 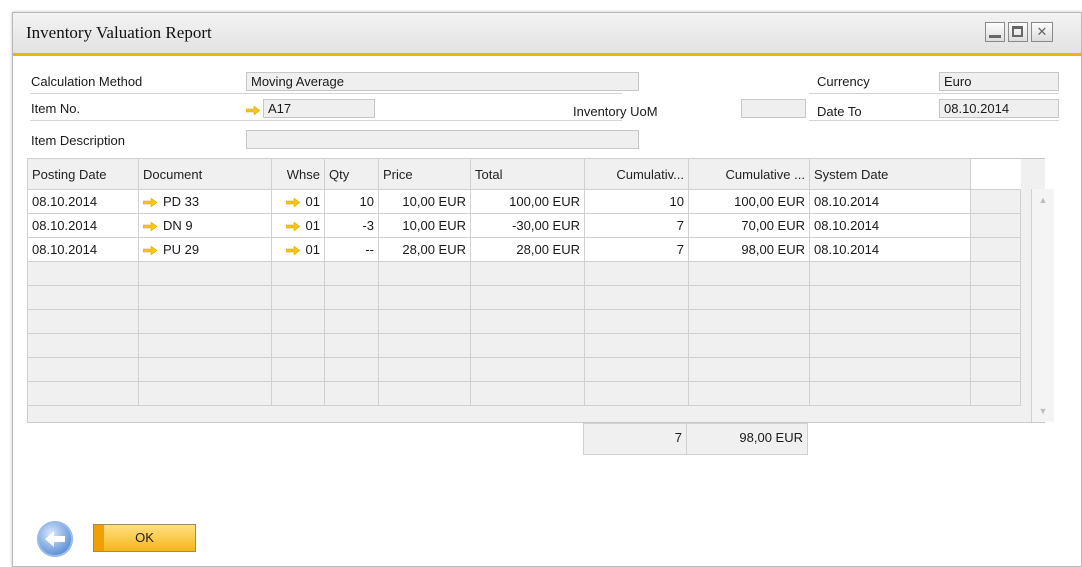 What do you see at coordinates (773, 108) in the screenshot?
I see `inventory-uom-field` at bounding box center [773, 108].